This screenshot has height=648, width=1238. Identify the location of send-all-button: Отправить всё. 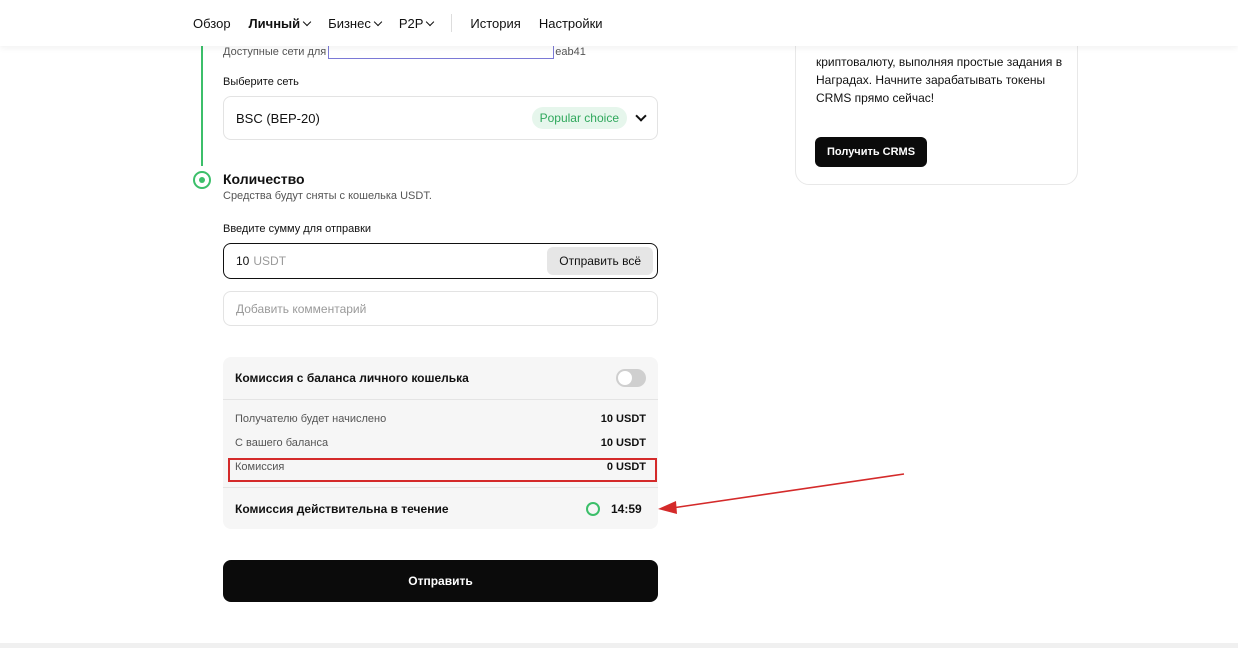
(600, 261).